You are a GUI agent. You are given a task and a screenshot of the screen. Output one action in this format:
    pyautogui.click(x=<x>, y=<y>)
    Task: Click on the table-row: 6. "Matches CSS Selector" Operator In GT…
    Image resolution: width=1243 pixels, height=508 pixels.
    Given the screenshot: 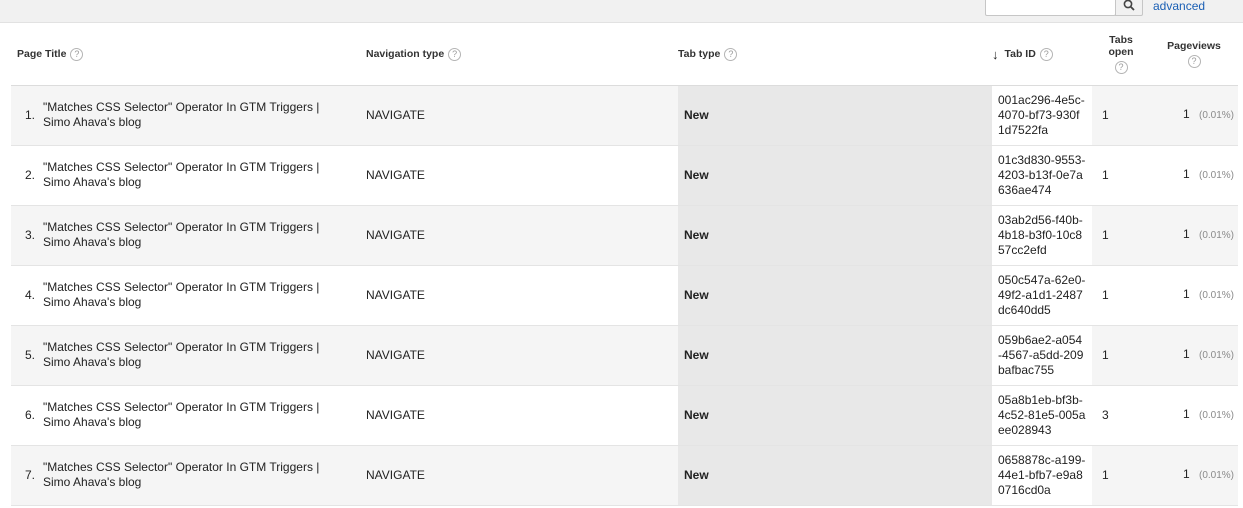 What is the action you would take?
    pyautogui.click(x=624, y=415)
    